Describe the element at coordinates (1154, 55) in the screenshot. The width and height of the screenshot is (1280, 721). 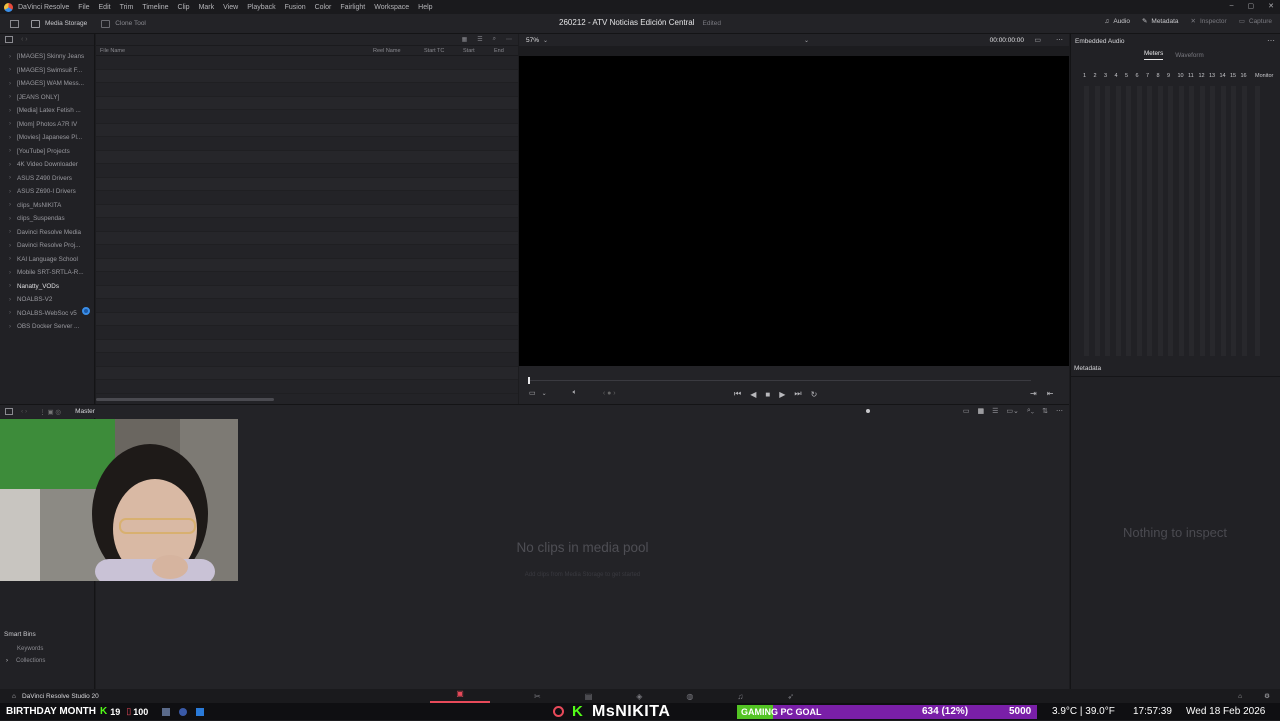
I see `tab-meters: Meters` at that location.